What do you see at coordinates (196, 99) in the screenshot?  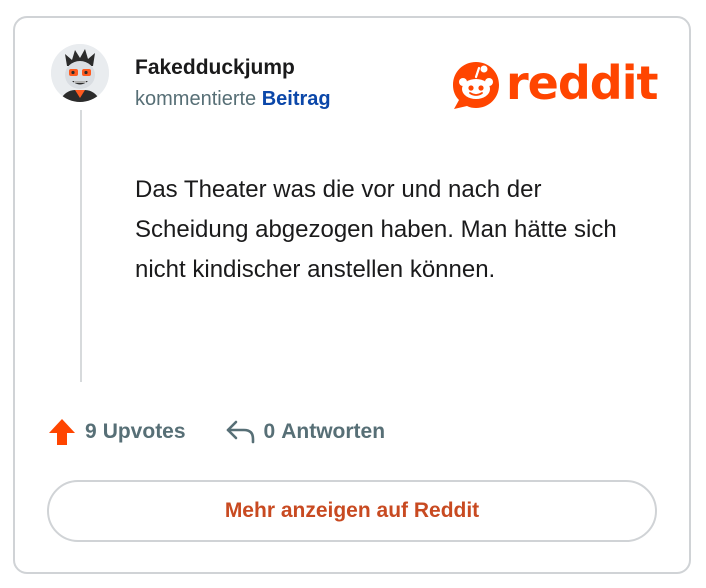 I see `comment-action-text: kommentierte` at bounding box center [196, 99].